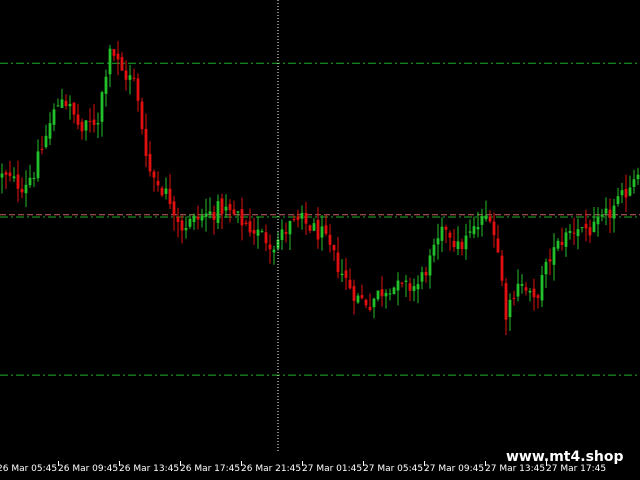  What do you see at coordinates (210, 469) in the screenshot?
I see `x-tick-label: 26 Mar 17:45` at bounding box center [210, 469].